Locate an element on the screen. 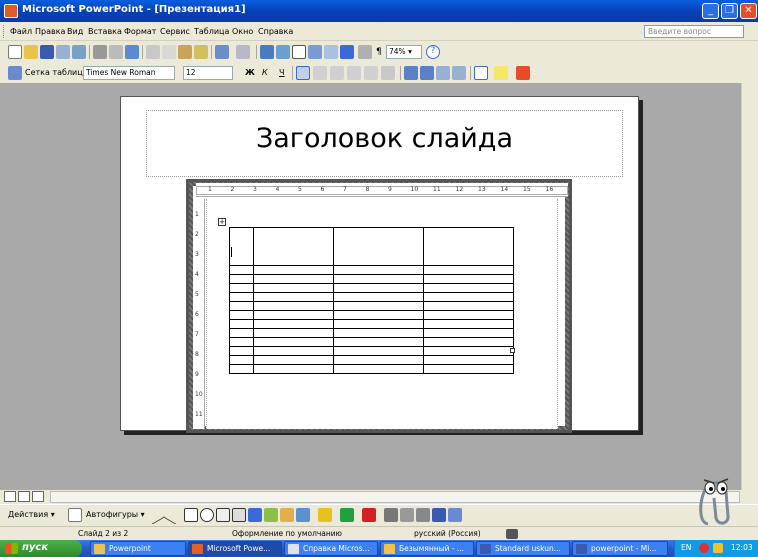  line-style-icon is located at coordinates (391, 515).